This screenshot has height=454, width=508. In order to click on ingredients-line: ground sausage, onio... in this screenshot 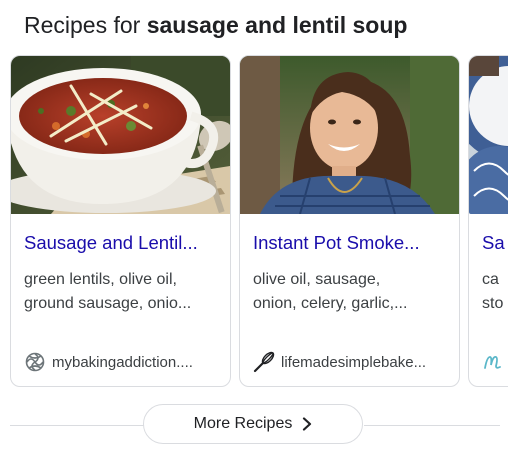, I will do `click(108, 303)`.